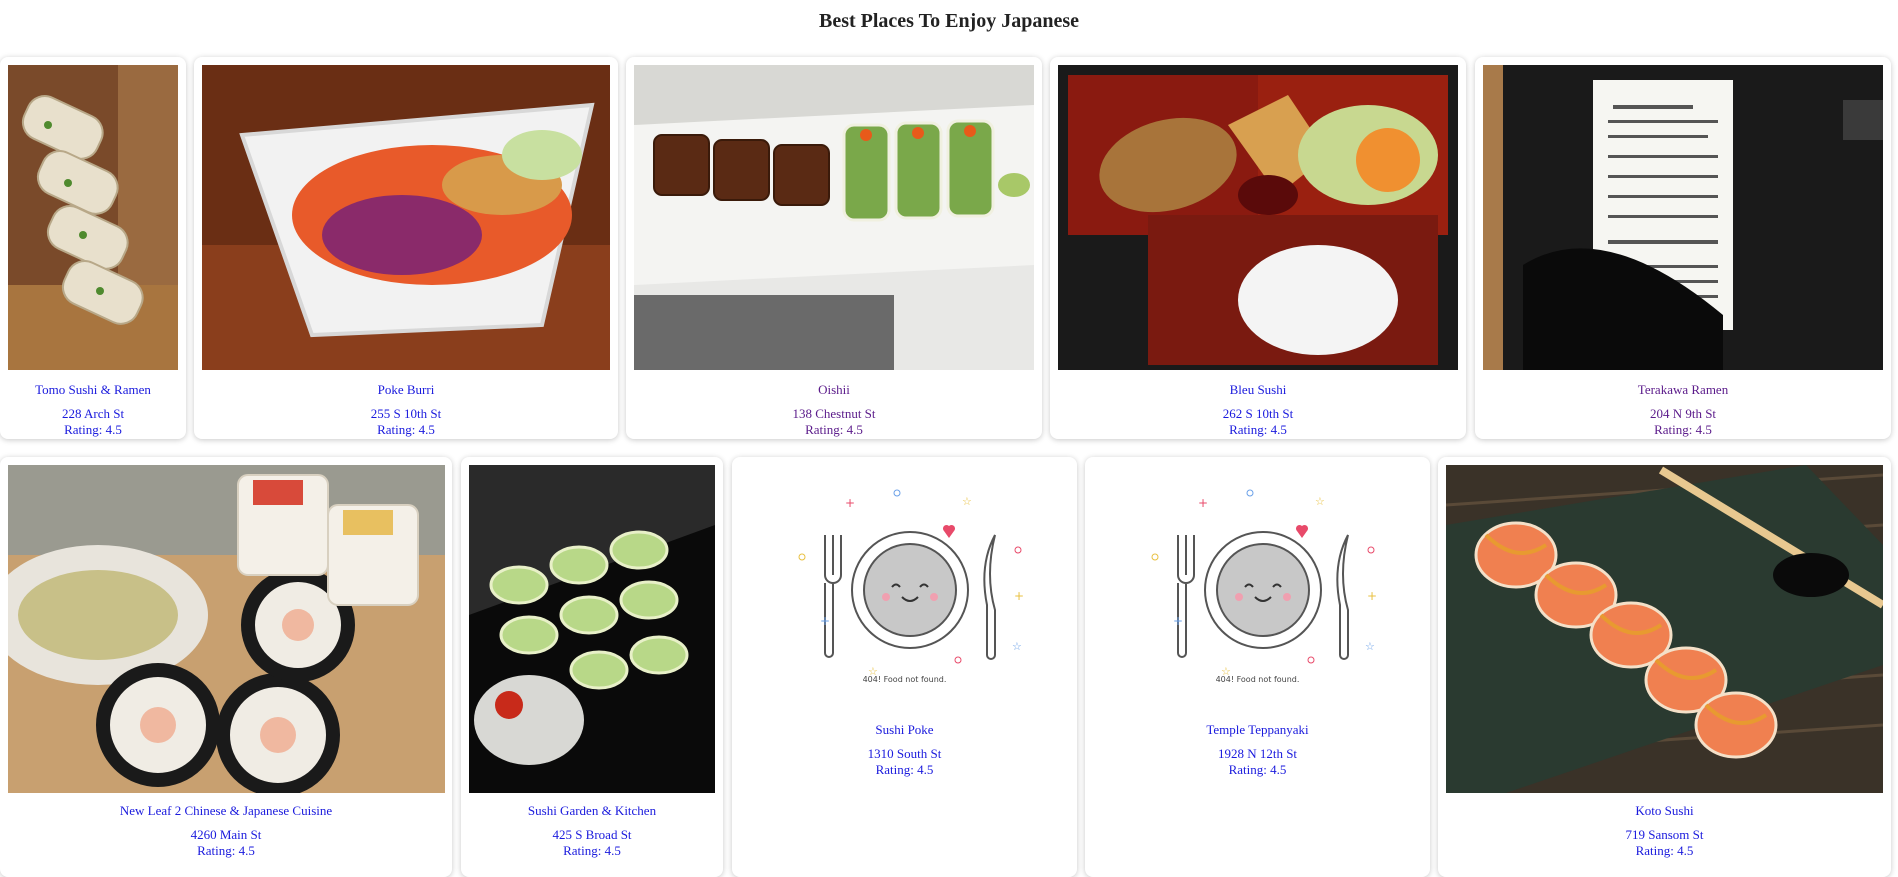 The image size is (1898, 877). Describe the element at coordinates (834, 413) in the screenshot. I see `restaurant-address: 138 Chestnut St` at that location.